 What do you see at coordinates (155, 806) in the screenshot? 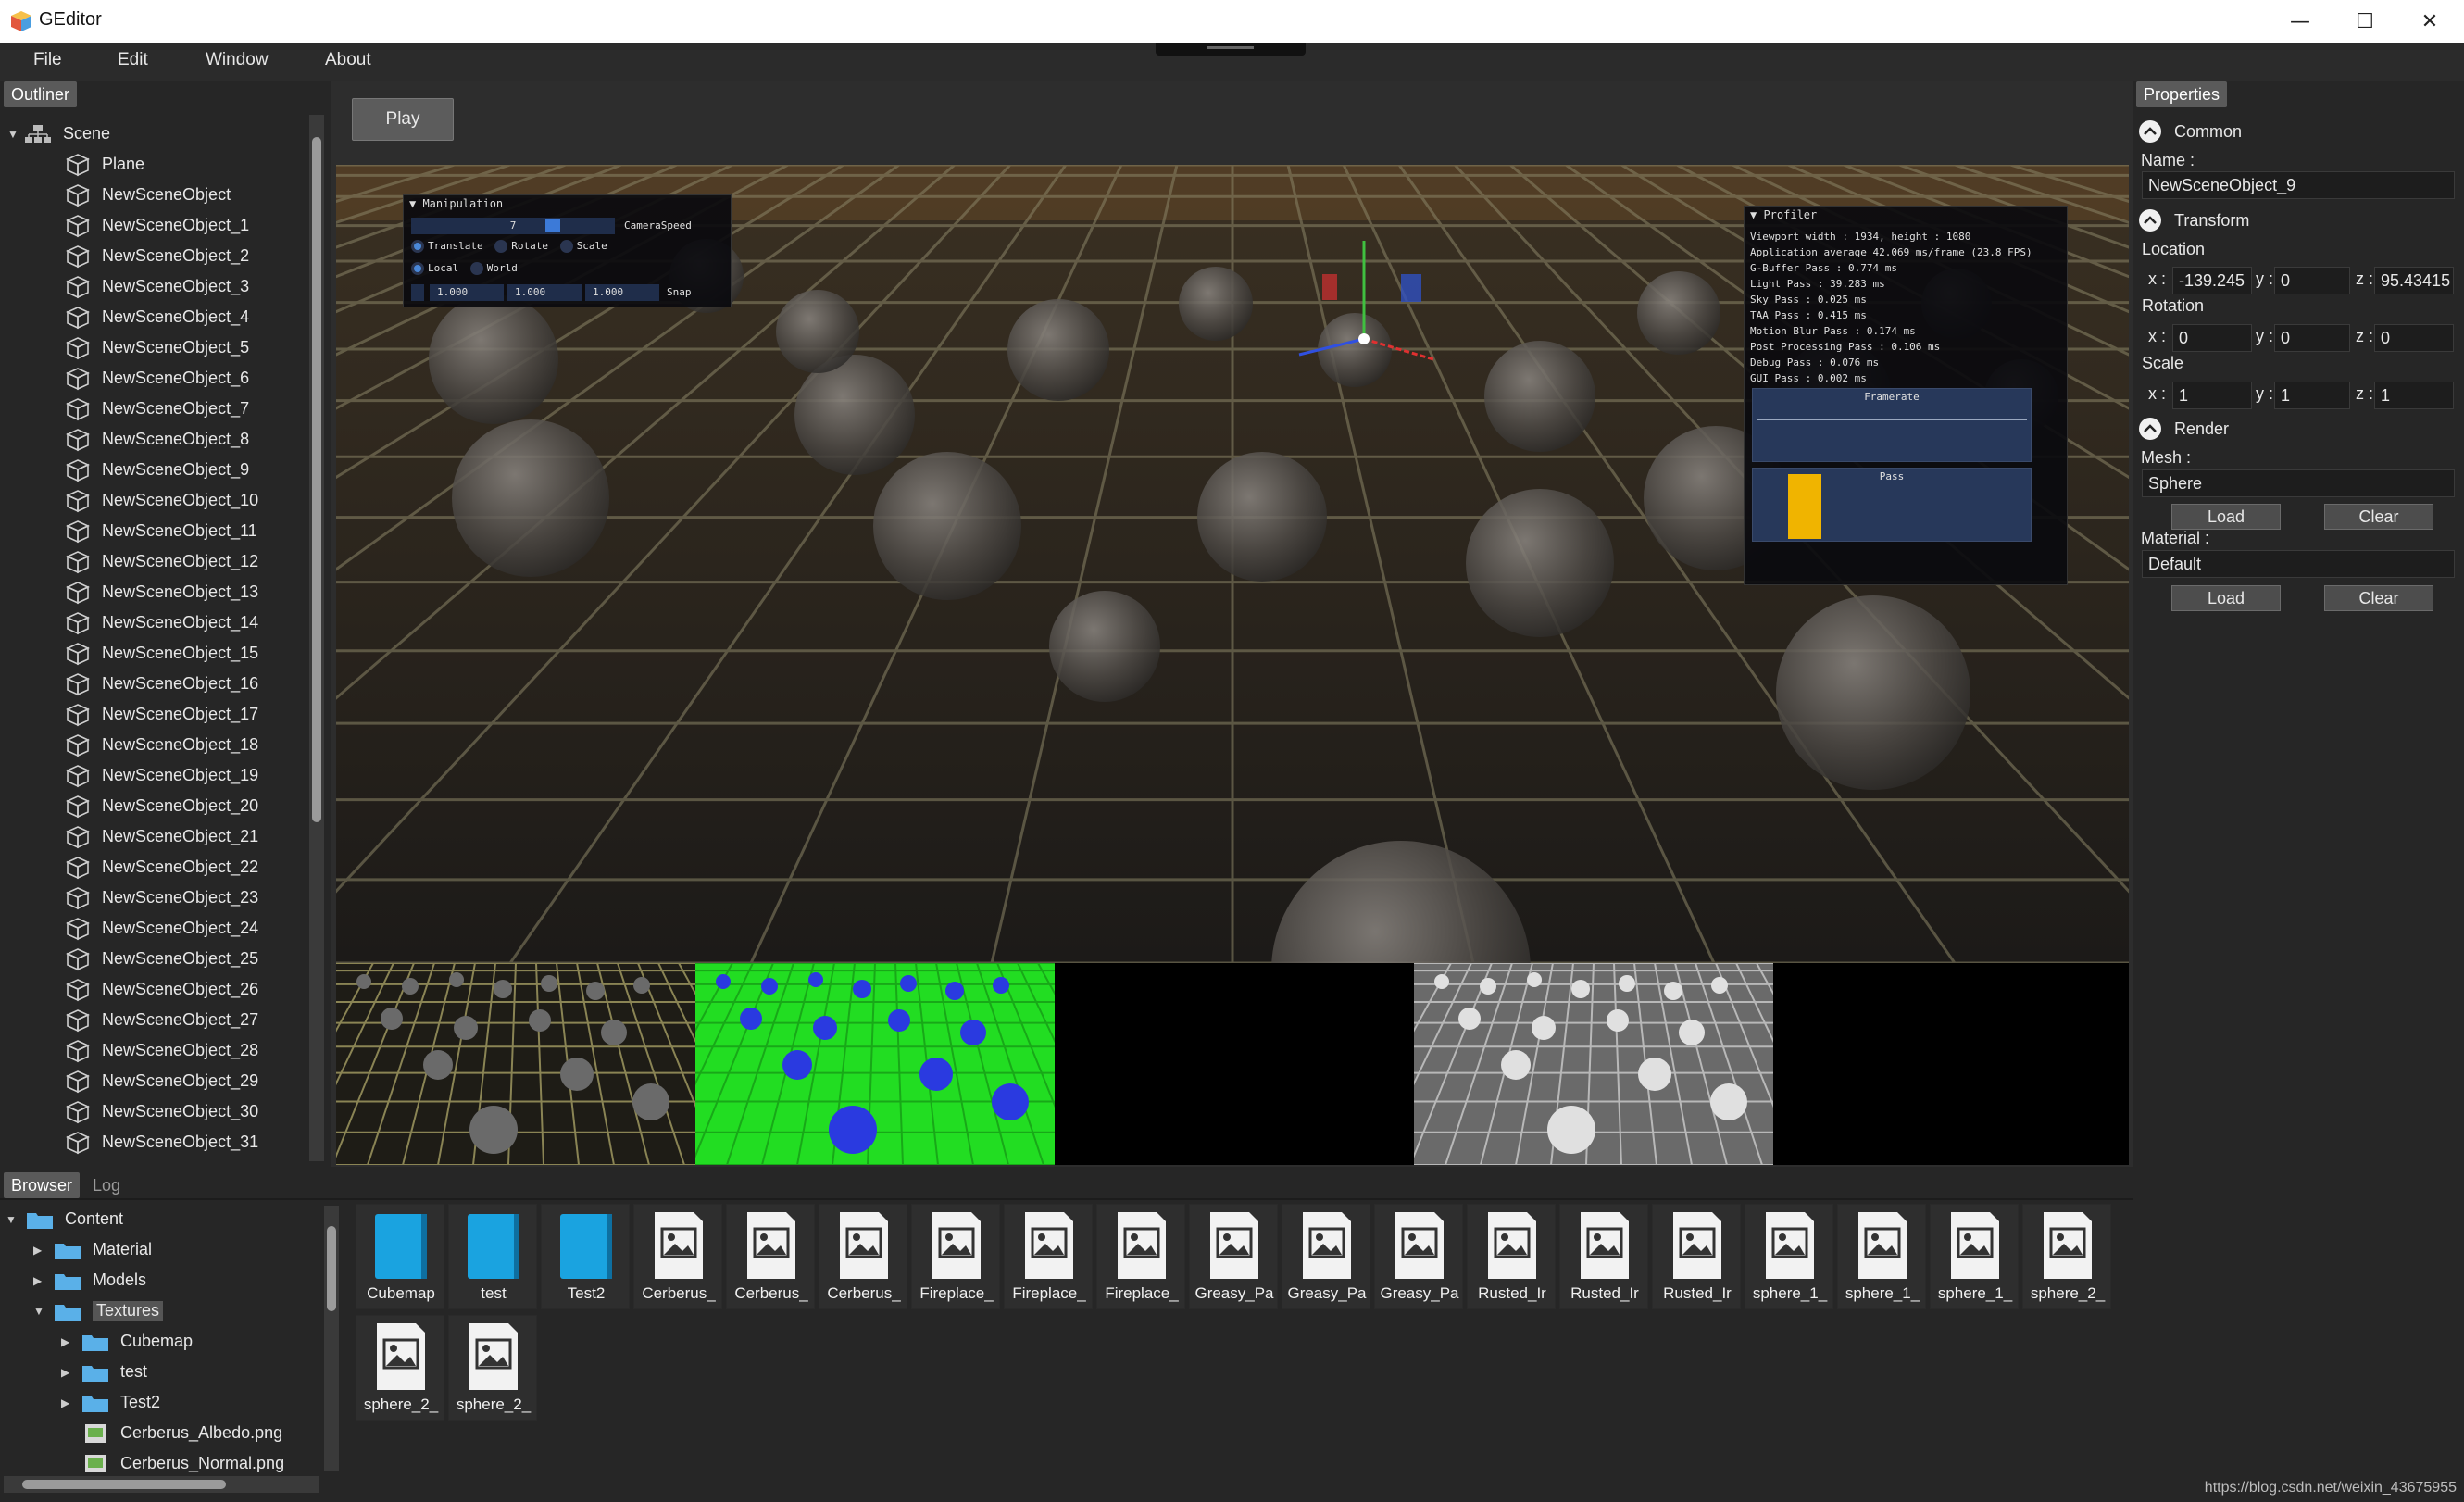
I see `outliner-item: NewSceneObject_20` at bounding box center [155, 806].